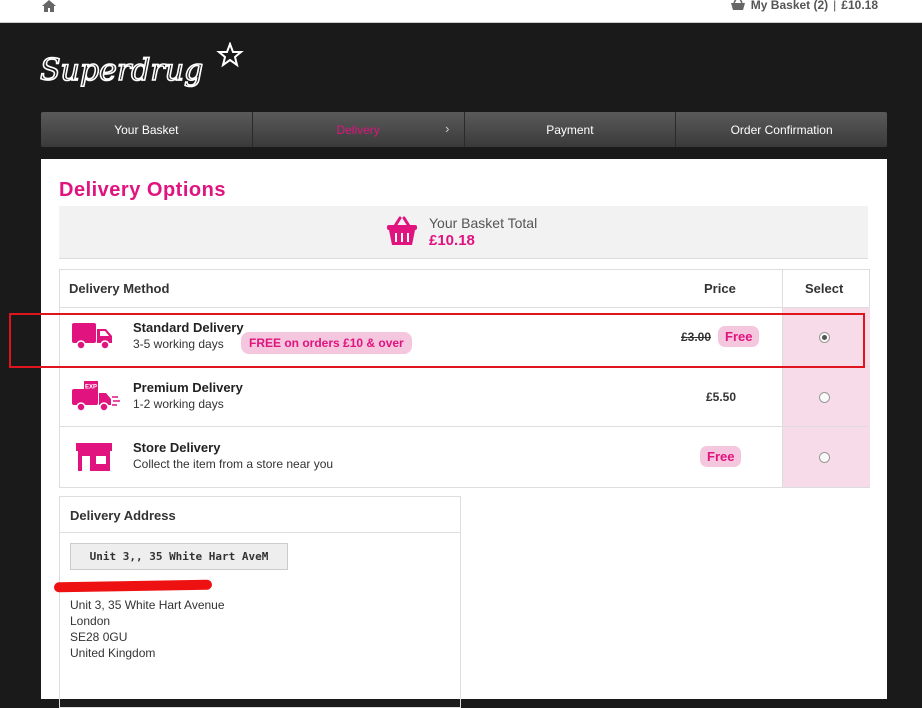  I want to click on delivery-duration: 1-2 working days, so click(178, 404).